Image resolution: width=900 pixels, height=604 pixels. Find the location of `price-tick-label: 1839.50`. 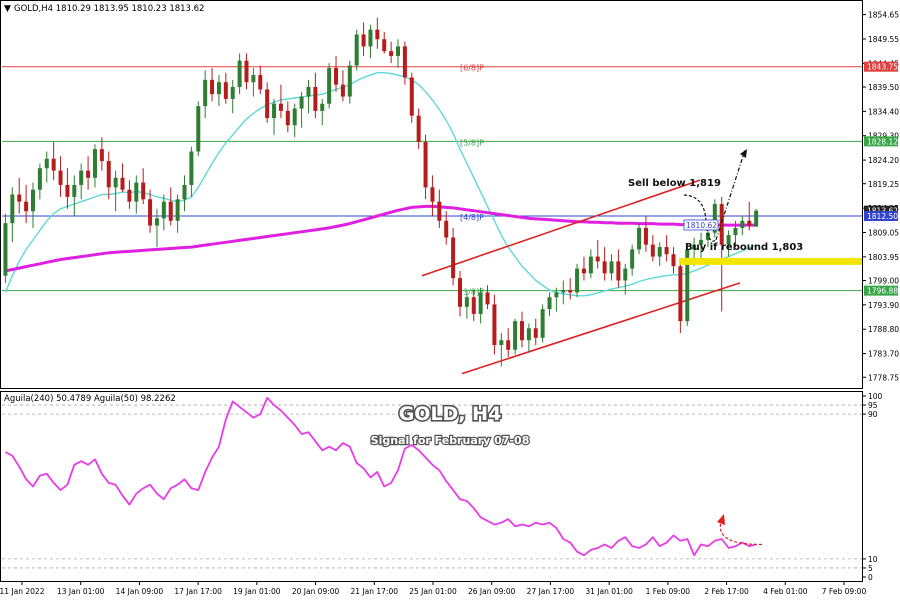

price-tick-label: 1839.50 is located at coordinates (883, 87).